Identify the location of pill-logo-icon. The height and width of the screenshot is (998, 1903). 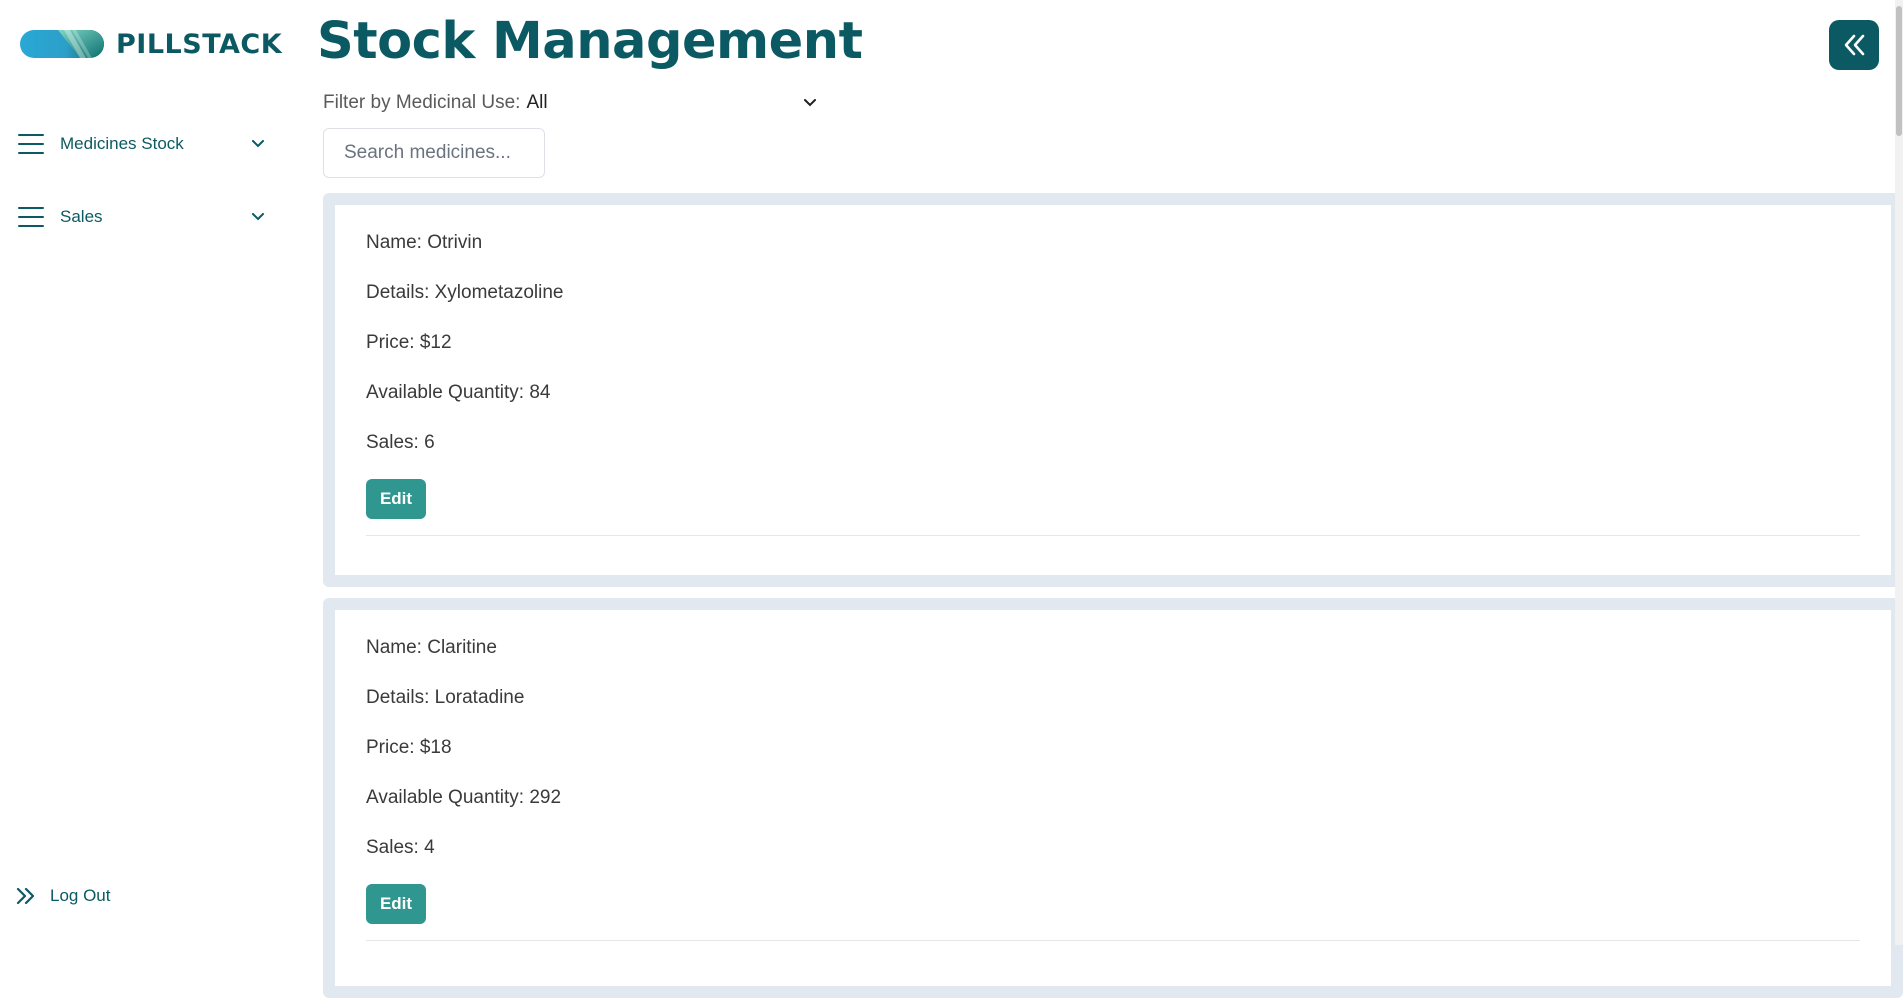
(62, 44).